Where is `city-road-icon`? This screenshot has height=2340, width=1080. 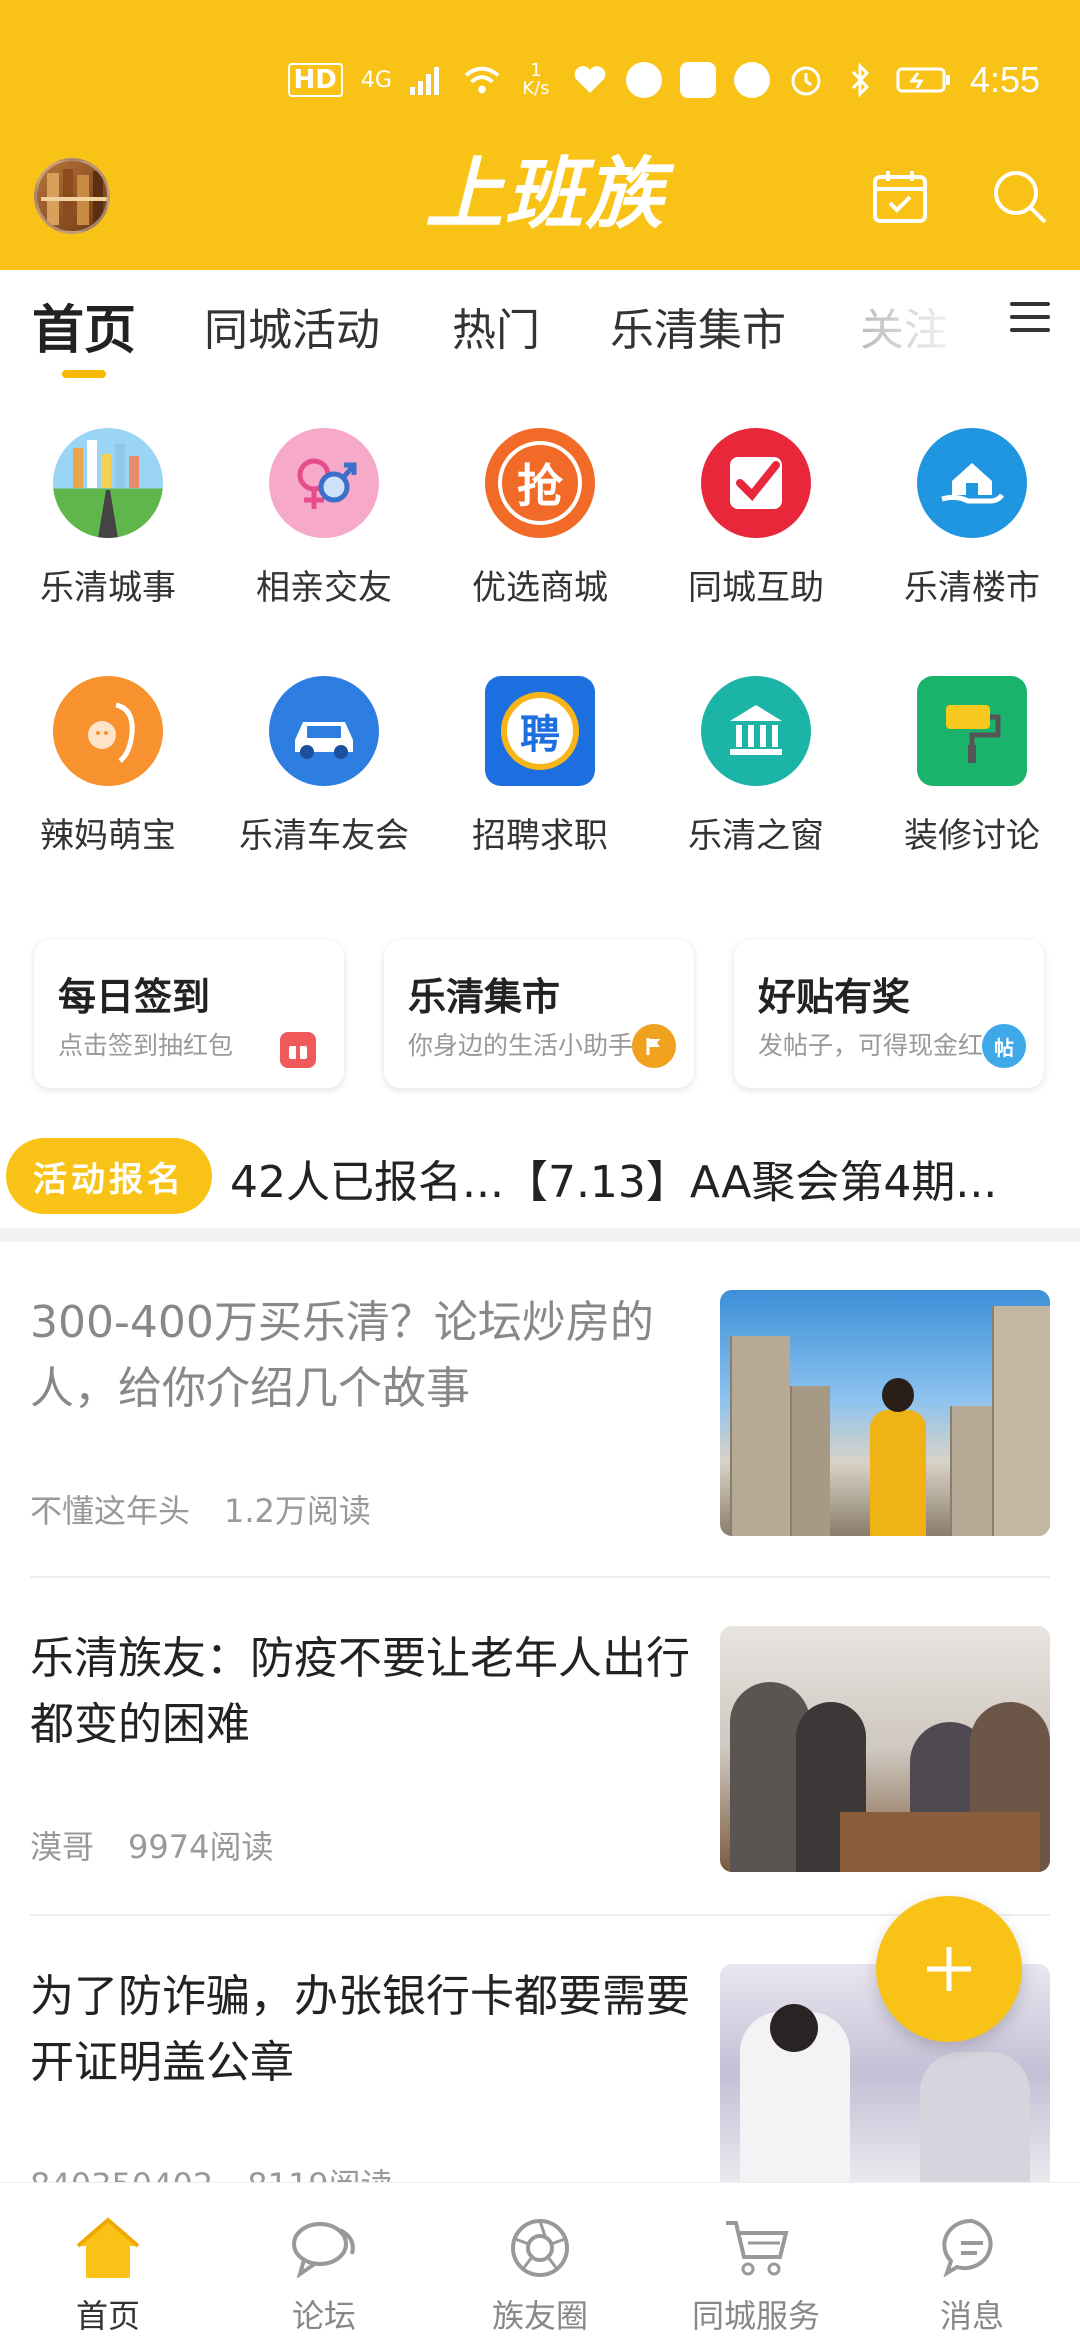
city-road-icon is located at coordinates (108, 483).